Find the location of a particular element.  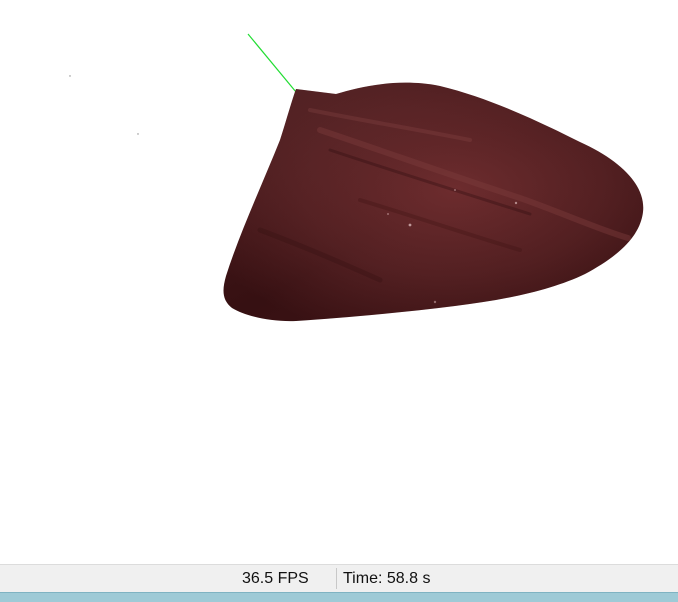

status-bar: 36.5 FPS Time: 58.8 s is located at coordinates (339, 578).